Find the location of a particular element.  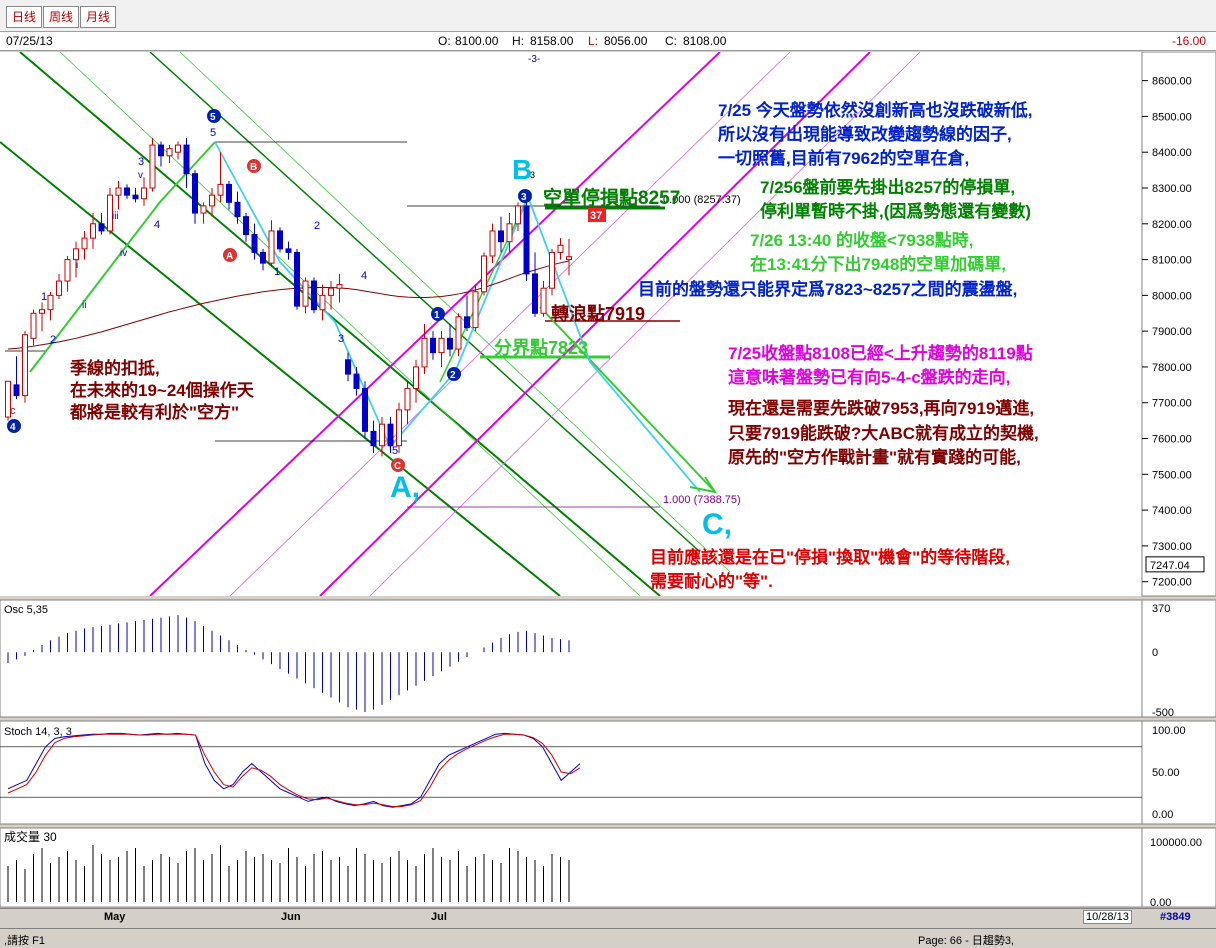

osc-tick-label: 0 is located at coordinates (1155, 653).